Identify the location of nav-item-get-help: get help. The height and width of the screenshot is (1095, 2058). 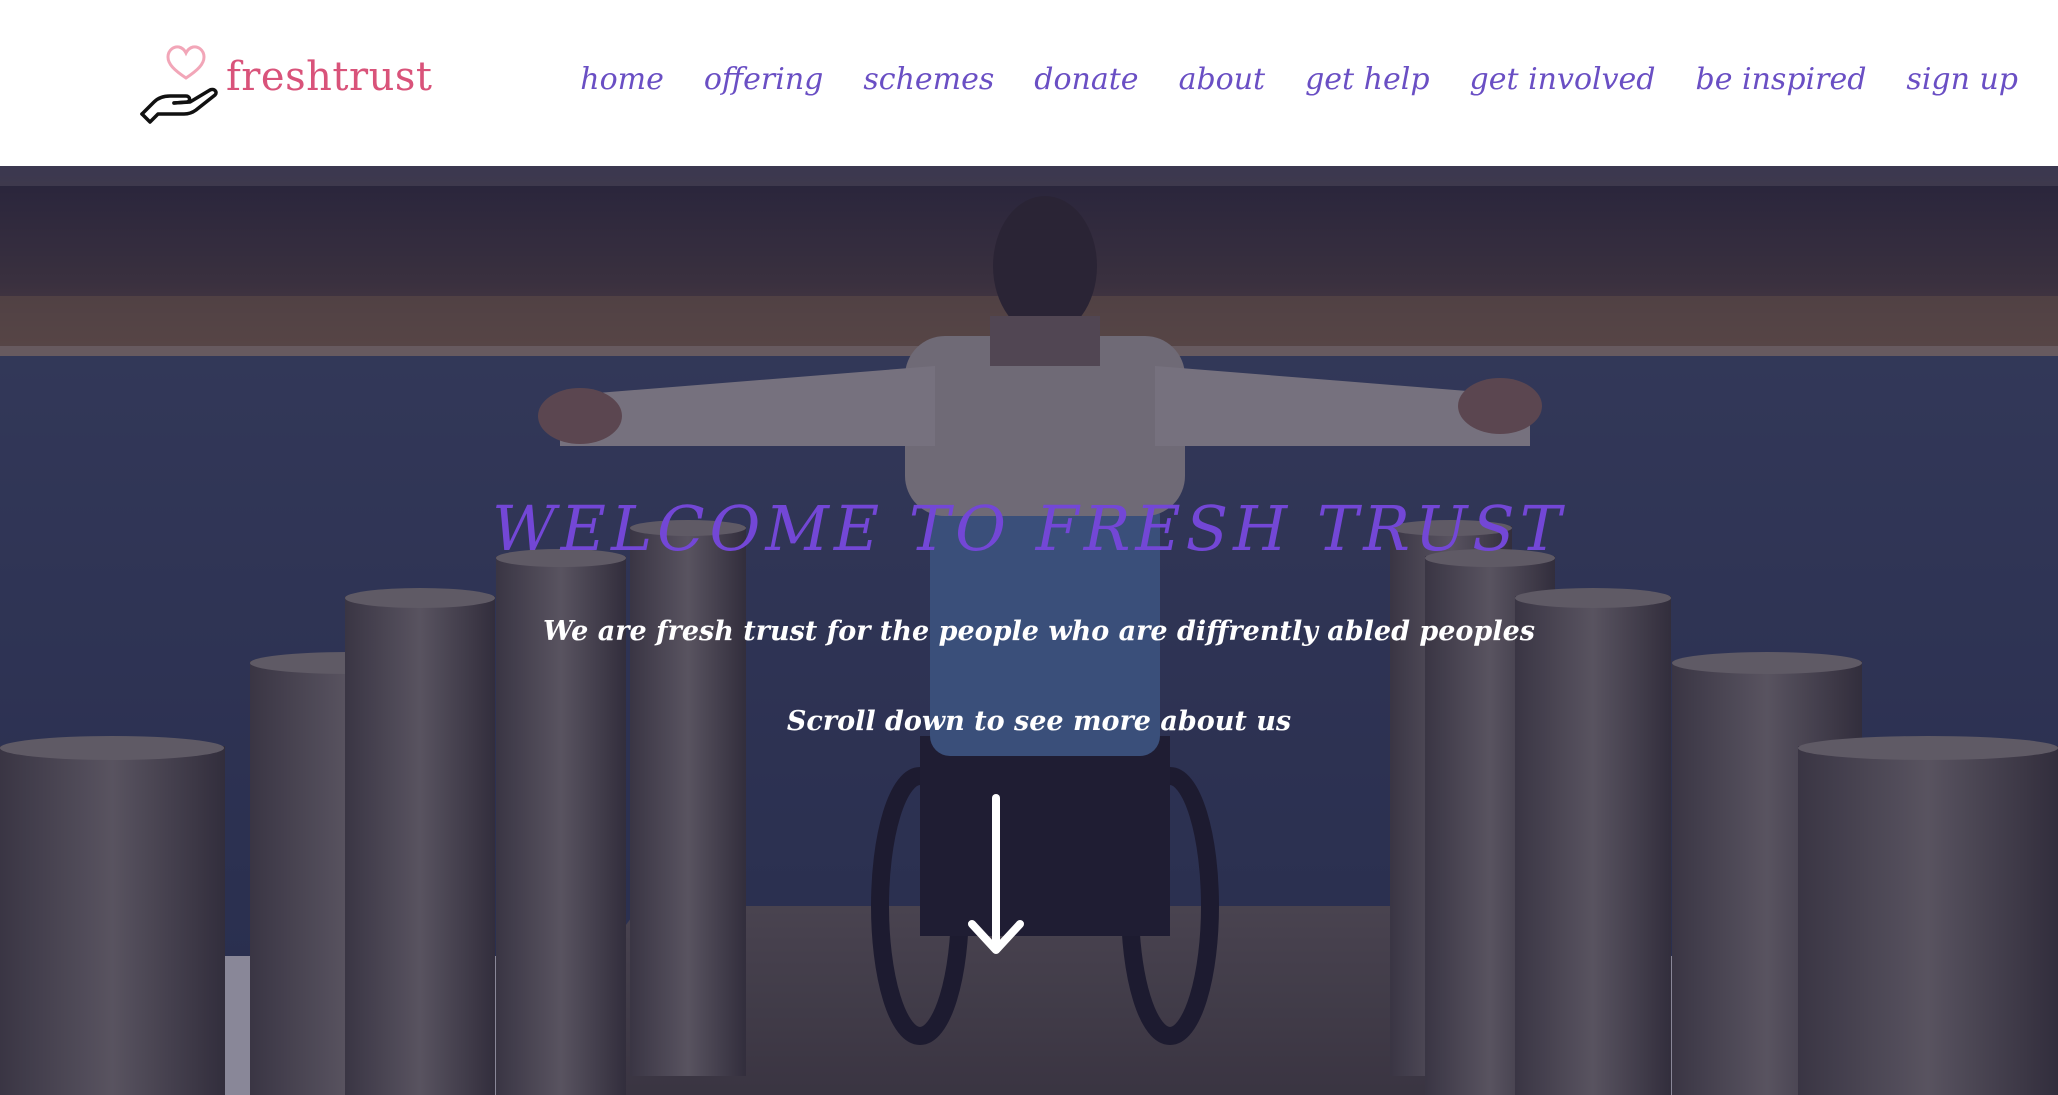
(1367, 79).